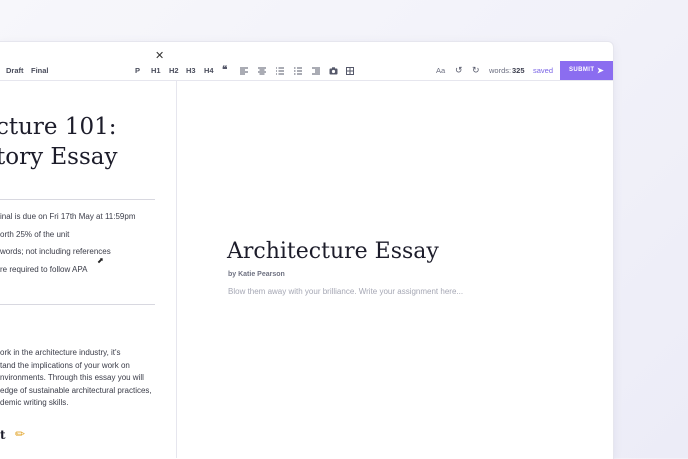 Image resolution: width=688 pixels, height=459 pixels. What do you see at coordinates (350, 70) in the screenshot?
I see `table-icon` at bounding box center [350, 70].